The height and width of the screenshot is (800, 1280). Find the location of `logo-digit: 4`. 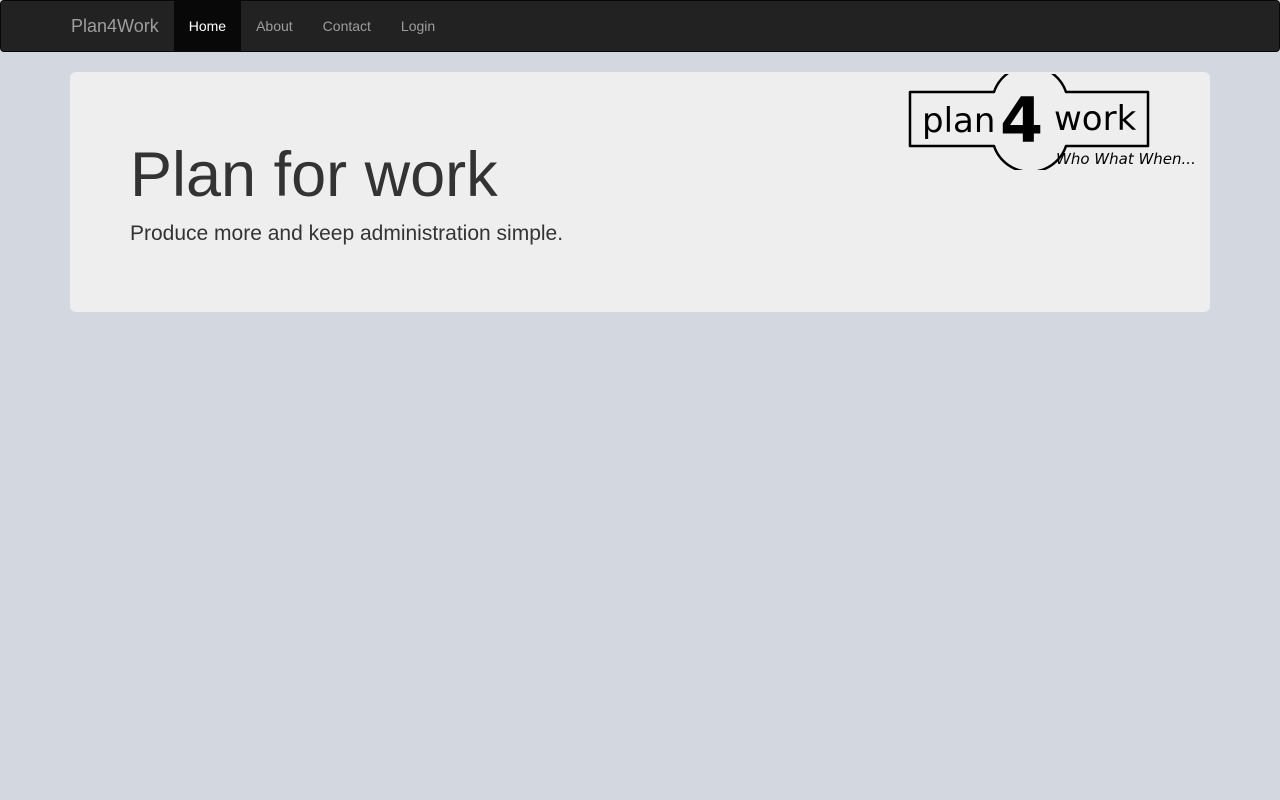

logo-digit: 4 is located at coordinates (1021, 120).